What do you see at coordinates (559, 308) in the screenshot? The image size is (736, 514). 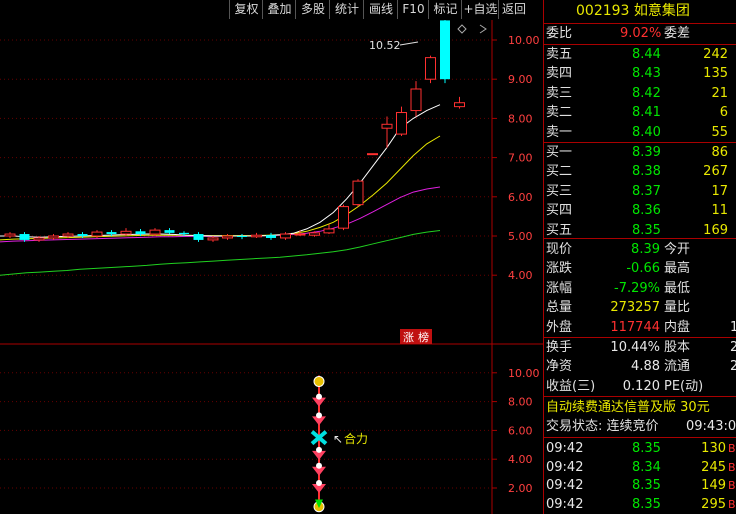 I see `stat-label: 总量` at bounding box center [559, 308].